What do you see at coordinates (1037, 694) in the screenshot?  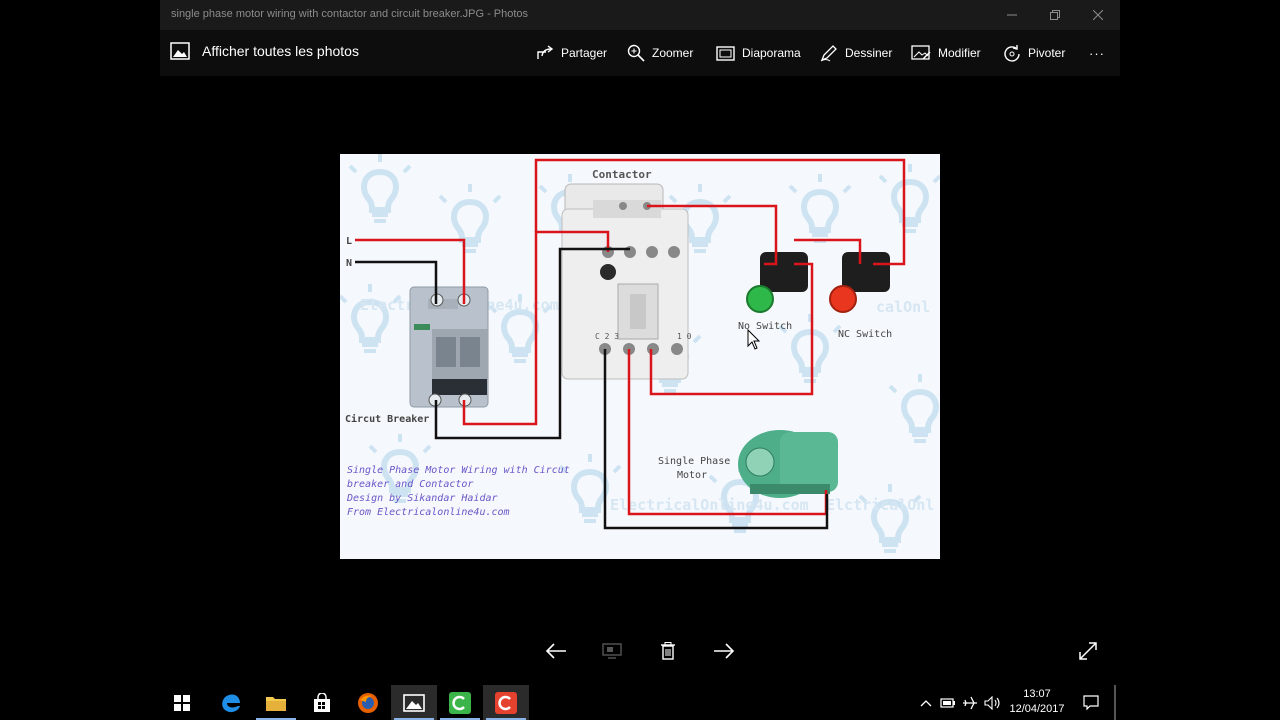 I see `clock-time: 13:07` at bounding box center [1037, 694].